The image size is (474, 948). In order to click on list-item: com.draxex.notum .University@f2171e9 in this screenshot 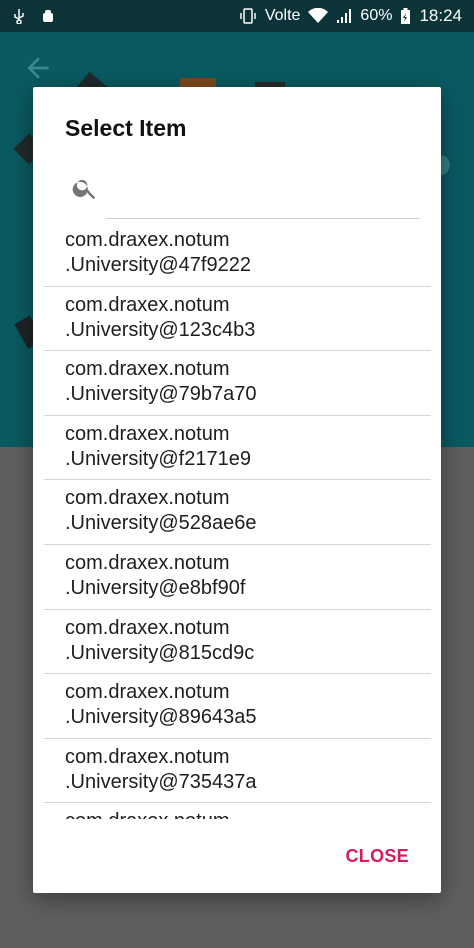, I will do `click(237, 448)`.